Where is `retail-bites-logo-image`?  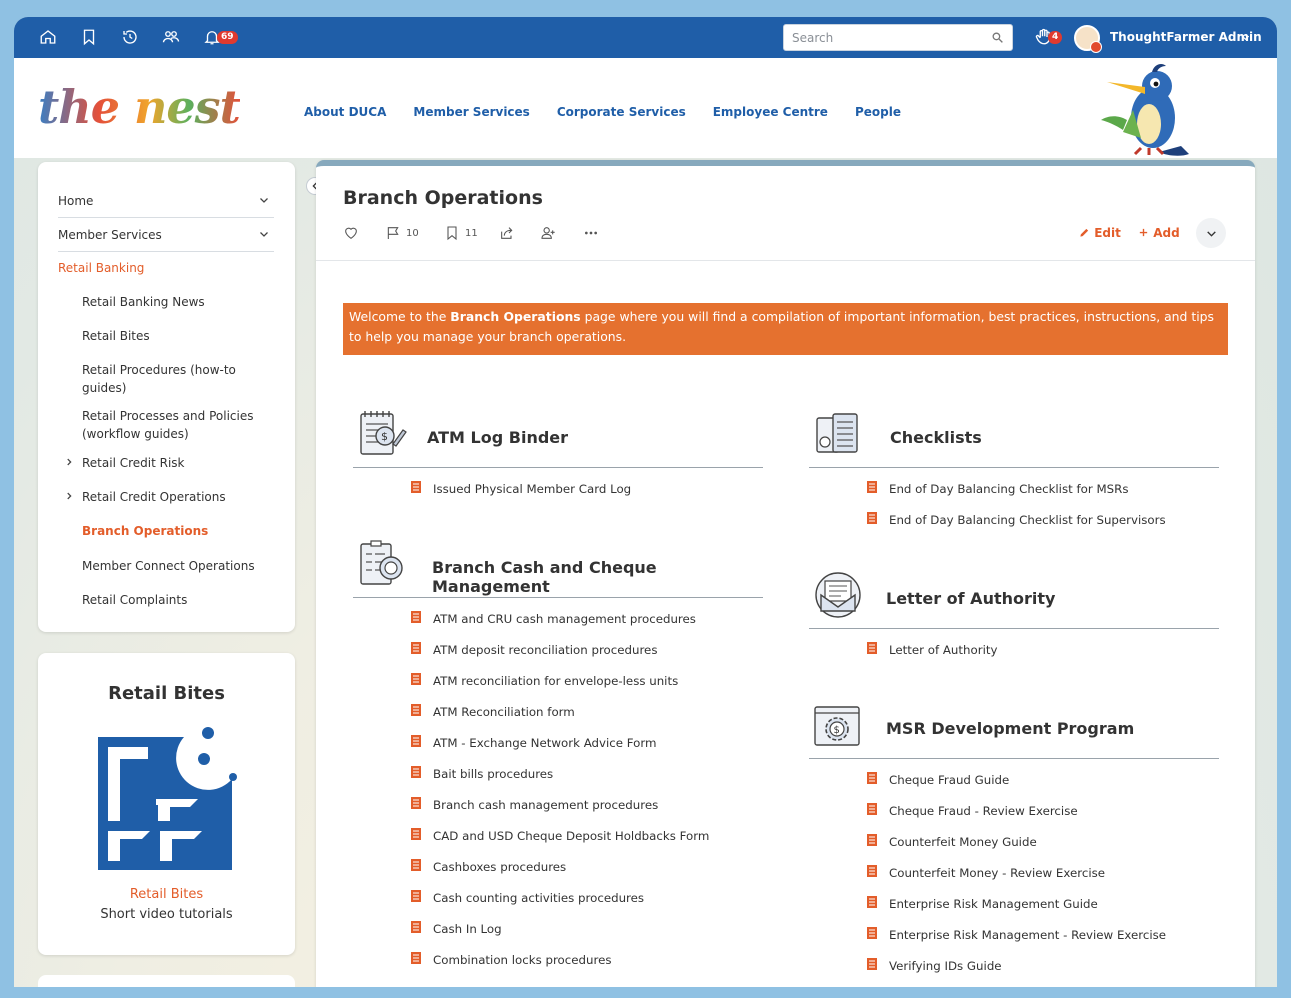 retail-bites-logo-image is located at coordinates (168, 797).